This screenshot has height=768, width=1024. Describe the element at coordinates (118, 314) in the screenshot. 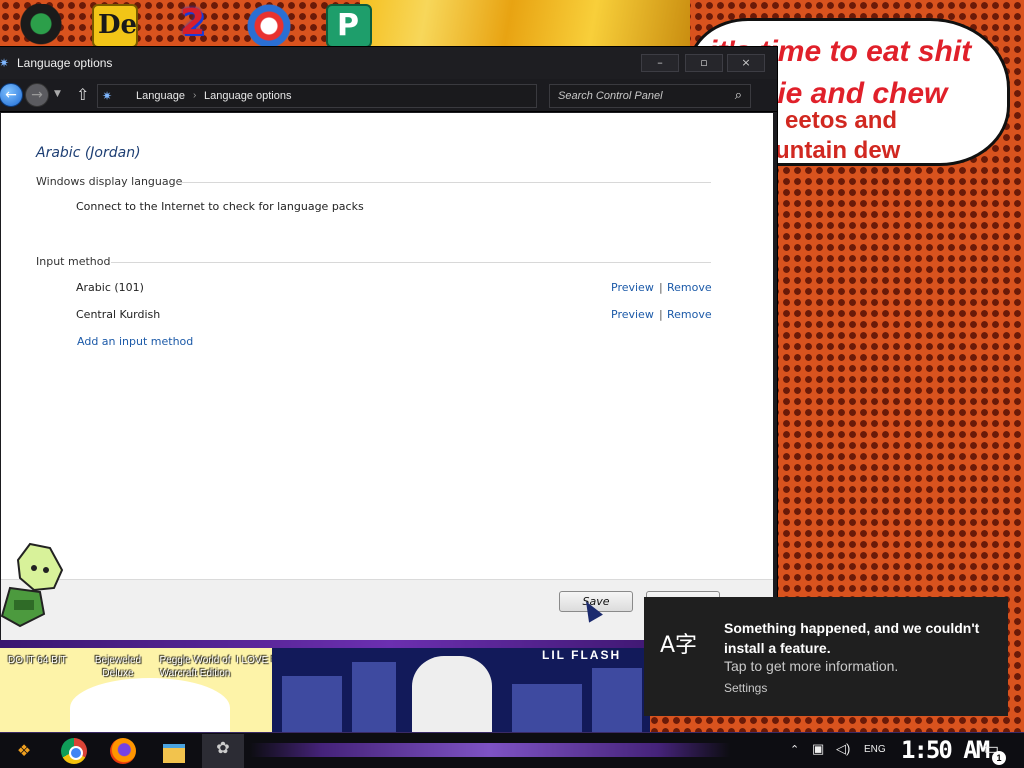

I see `input-method-name: Central Kurdish` at that location.